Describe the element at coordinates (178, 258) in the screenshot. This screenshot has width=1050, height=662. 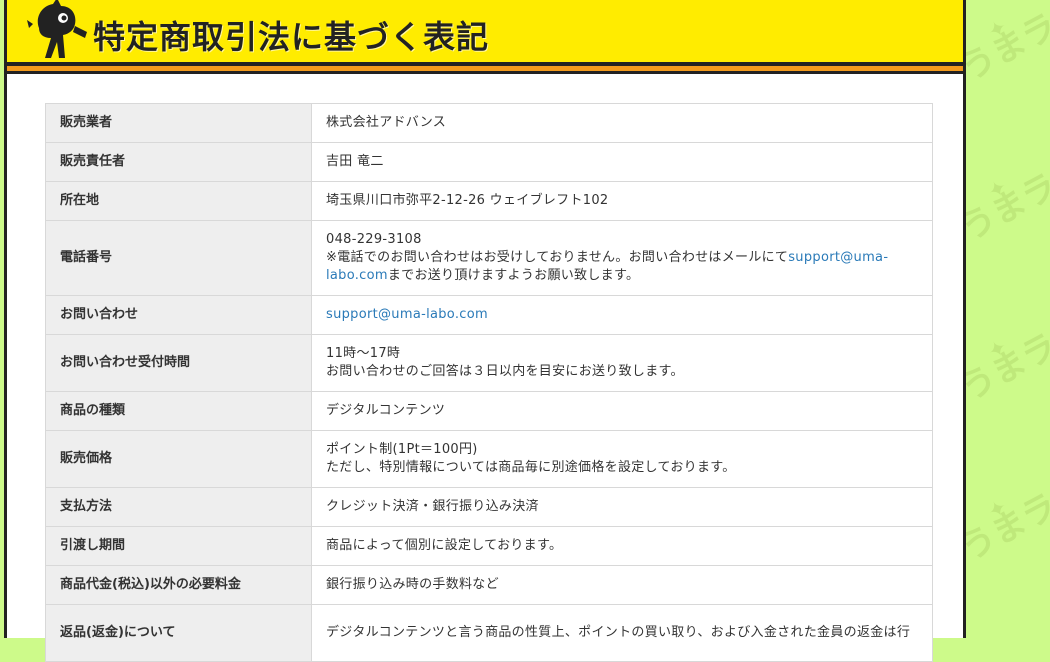
I see `row-label: 電話番号` at that location.